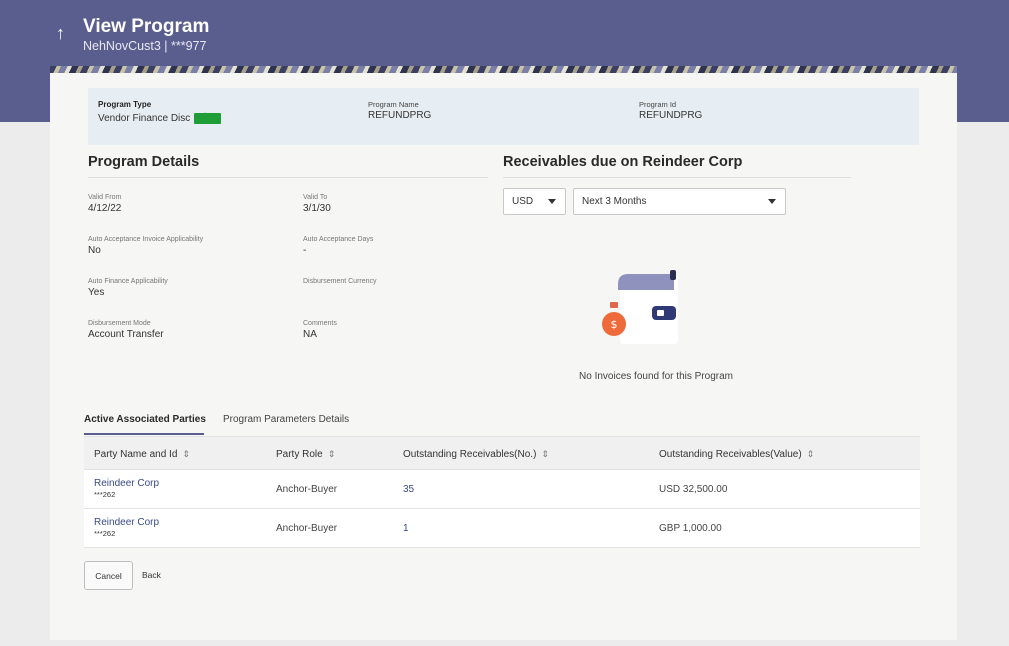 Image resolution: width=1009 pixels, height=646 pixels. Describe the element at coordinates (736, 454) in the screenshot. I see `column-header-outstanding-value: Outstanding Receivables(Value) ⇕` at that location.